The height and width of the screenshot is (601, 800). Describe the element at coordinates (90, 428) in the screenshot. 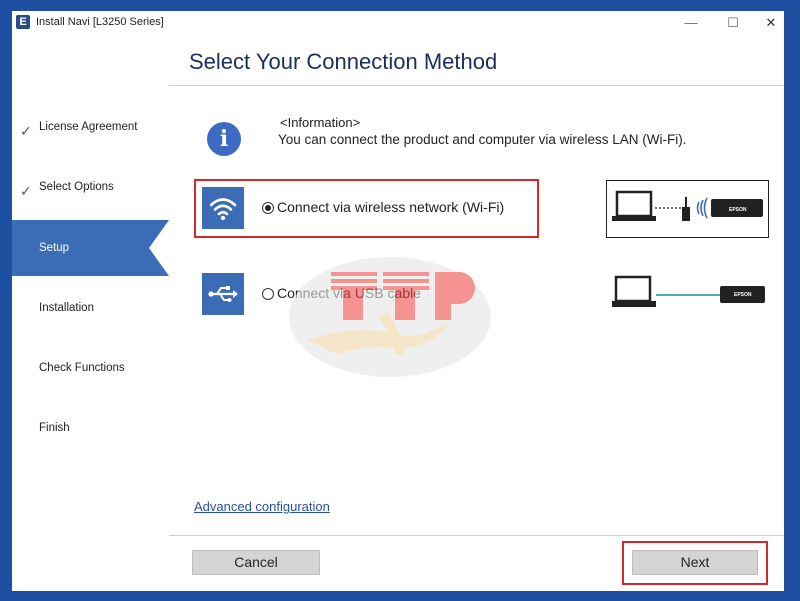

I see `step-finish: Finish` at that location.